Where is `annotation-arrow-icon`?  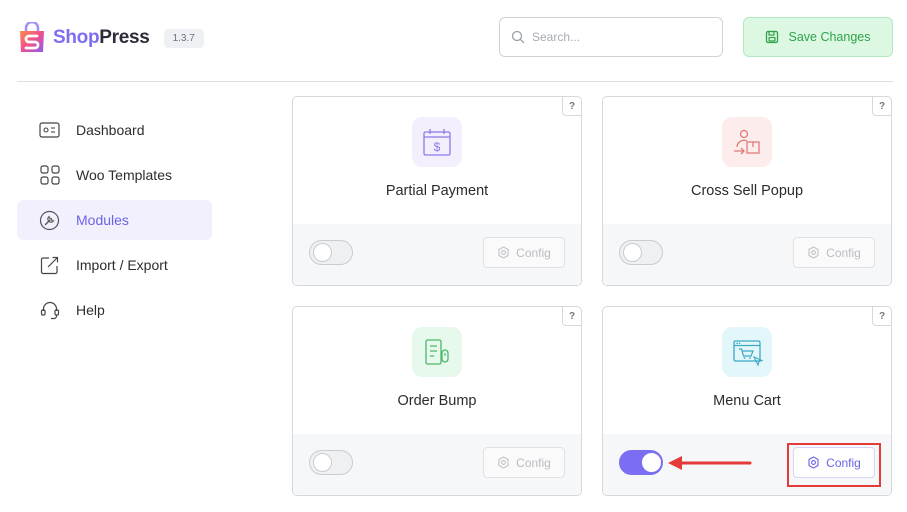 annotation-arrow-icon is located at coordinates (710, 463).